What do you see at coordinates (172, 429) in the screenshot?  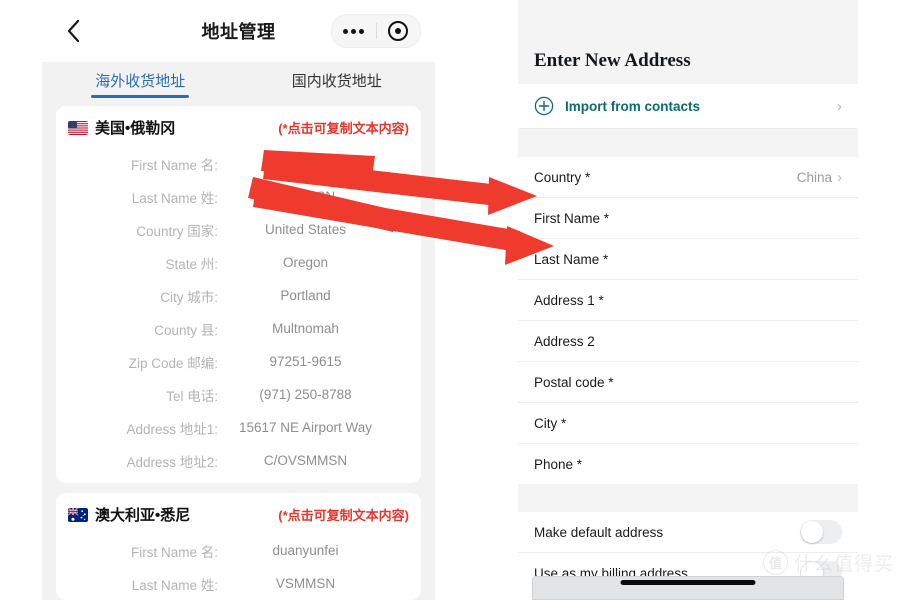 I see `row-key: Address 地址1:` at bounding box center [172, 429].